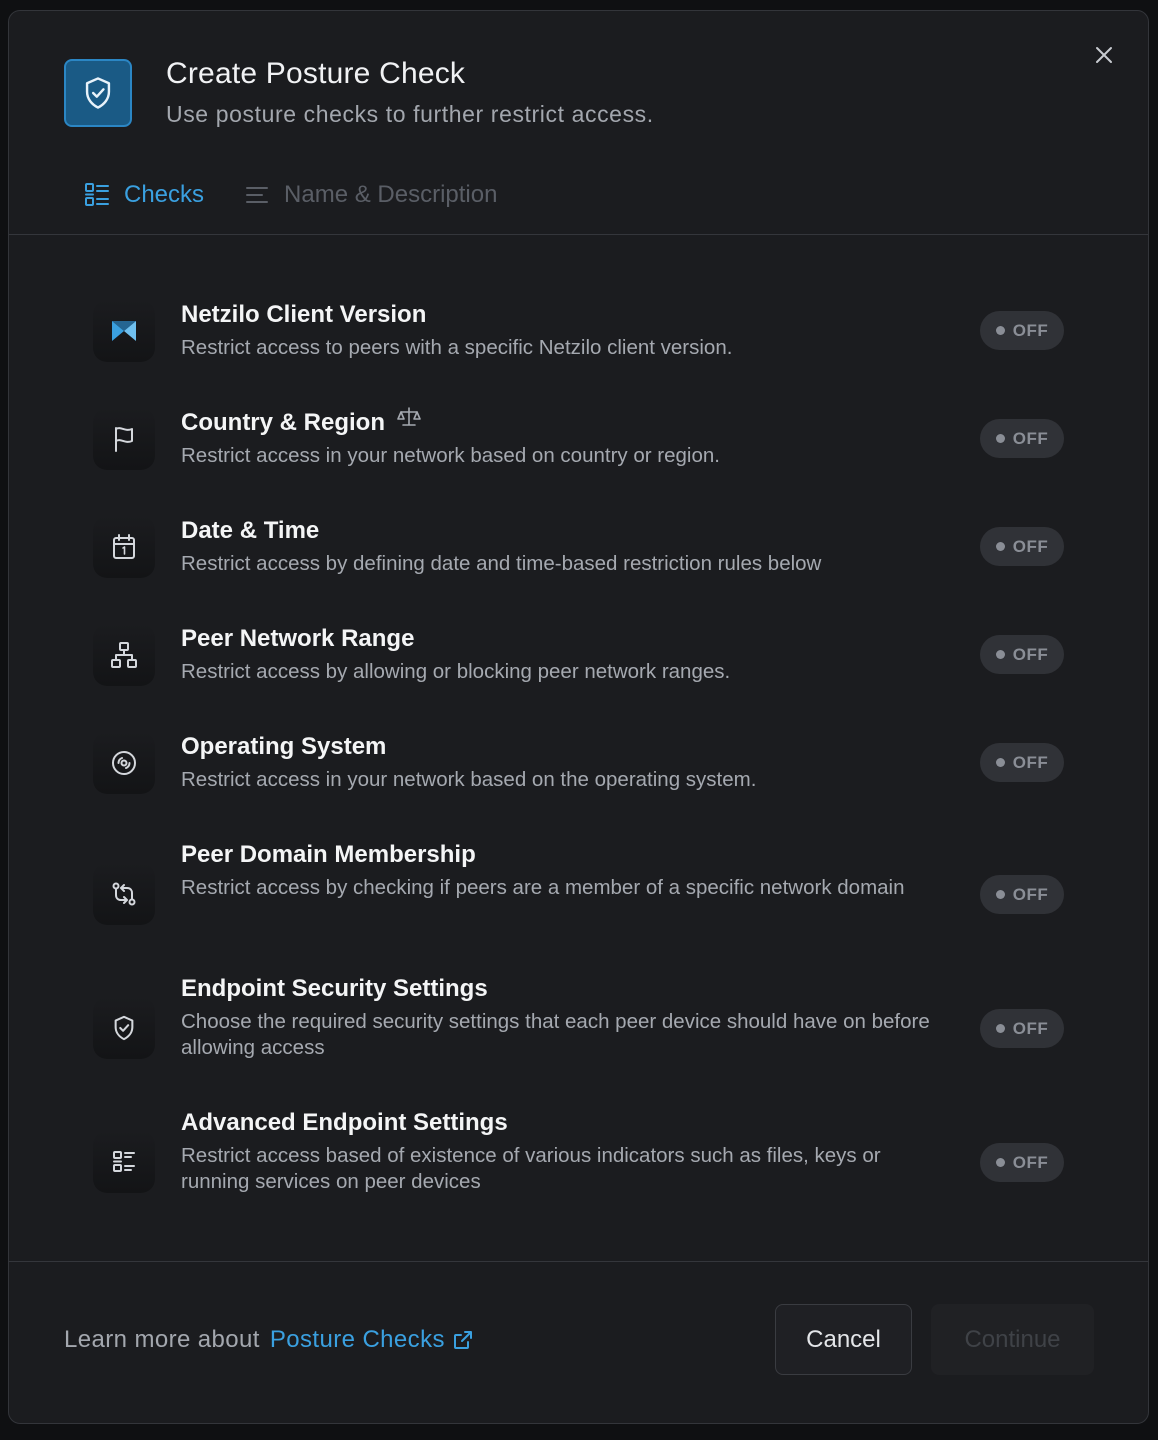  What do you see at coordinates (357, 1339) in the screenshot?
I see `posture-checks-link-text: Posture Checks` at bounding box center [357, 1339].